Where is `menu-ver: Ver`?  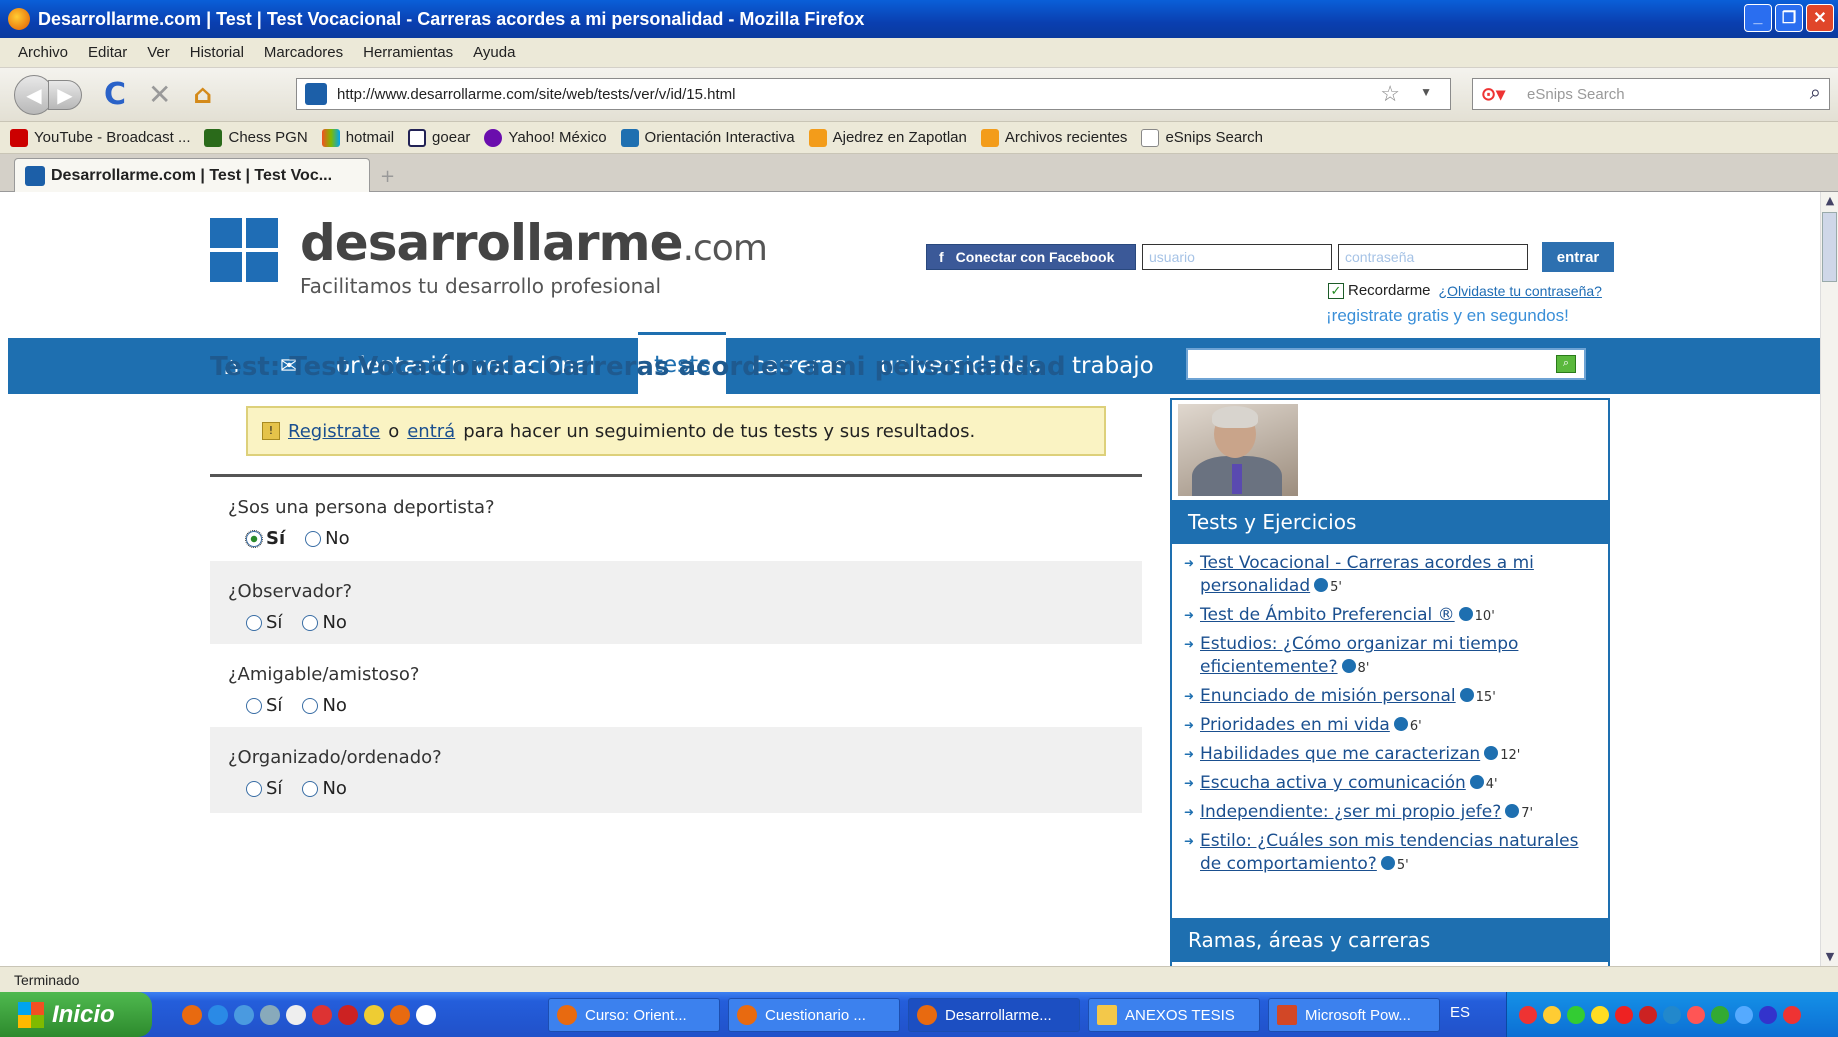
menu-ver: Ver is located at coordinates (158, 52).